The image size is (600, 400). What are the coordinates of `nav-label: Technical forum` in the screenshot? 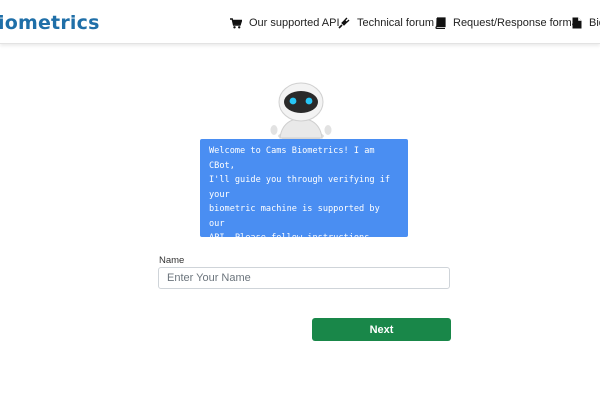 It's located at (396, 23).